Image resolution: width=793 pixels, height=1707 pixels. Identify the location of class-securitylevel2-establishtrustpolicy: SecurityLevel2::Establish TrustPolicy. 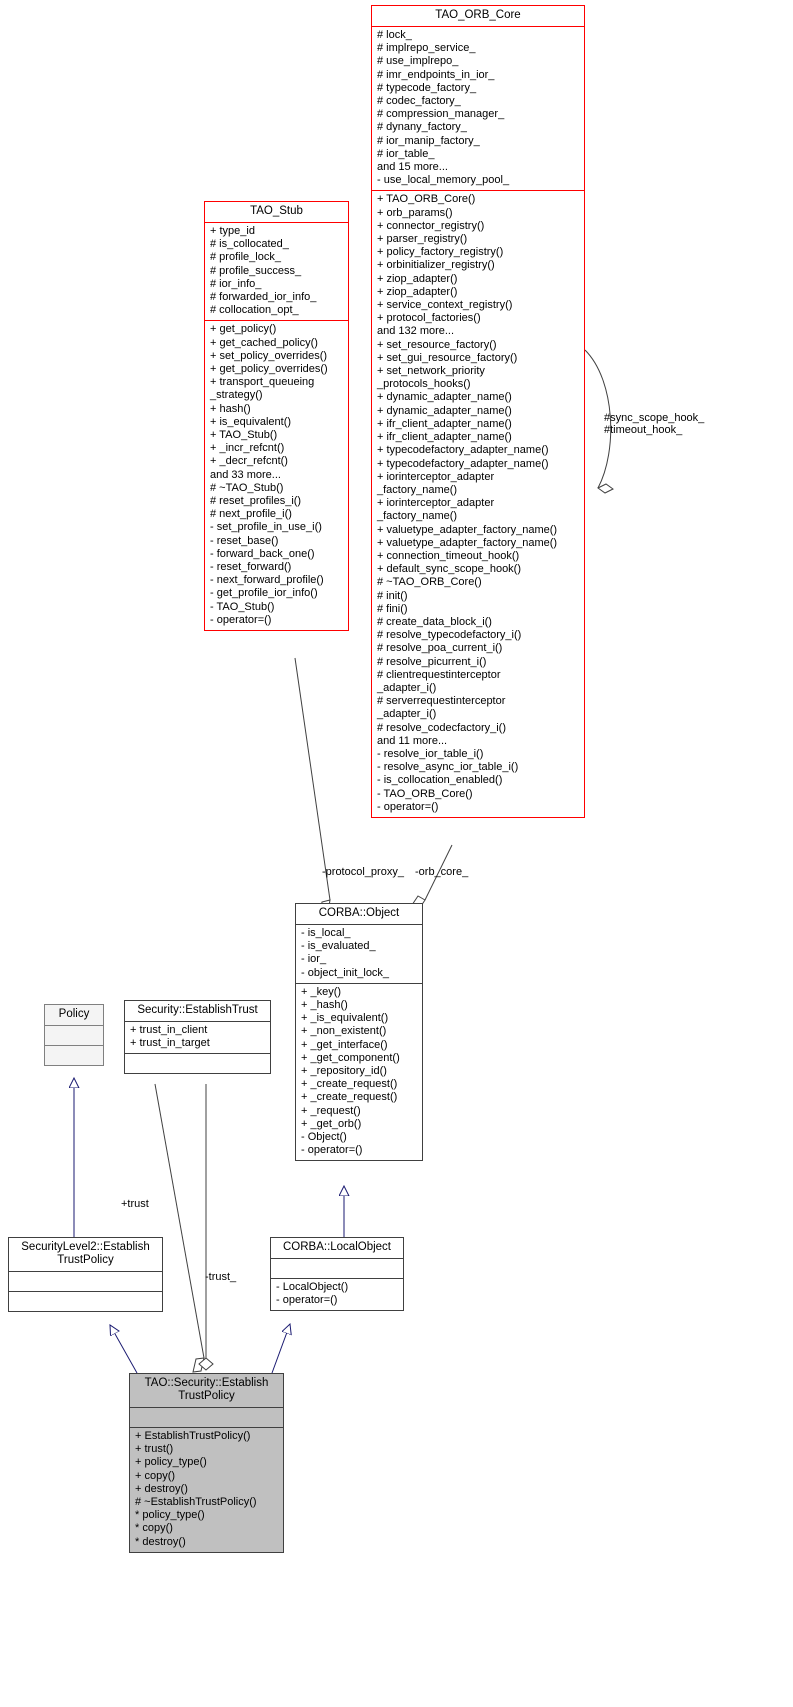
(85, 1274).